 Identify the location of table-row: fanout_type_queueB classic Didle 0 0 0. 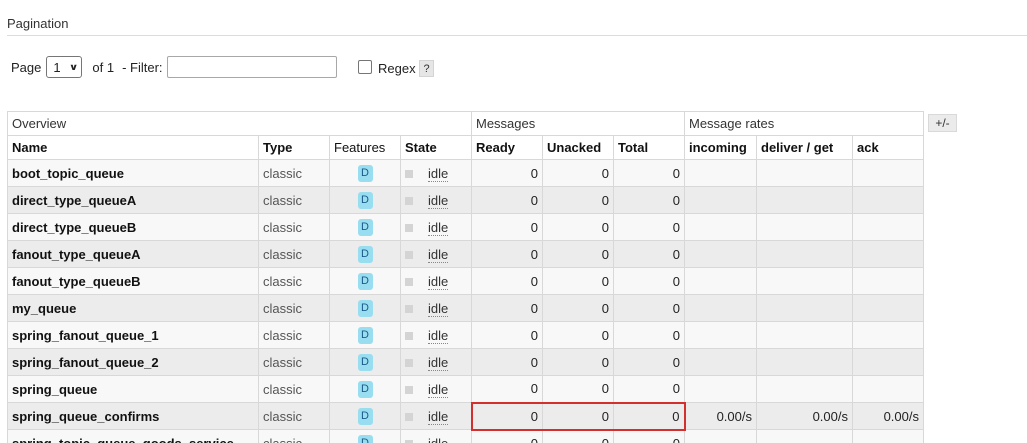
(465, 281).